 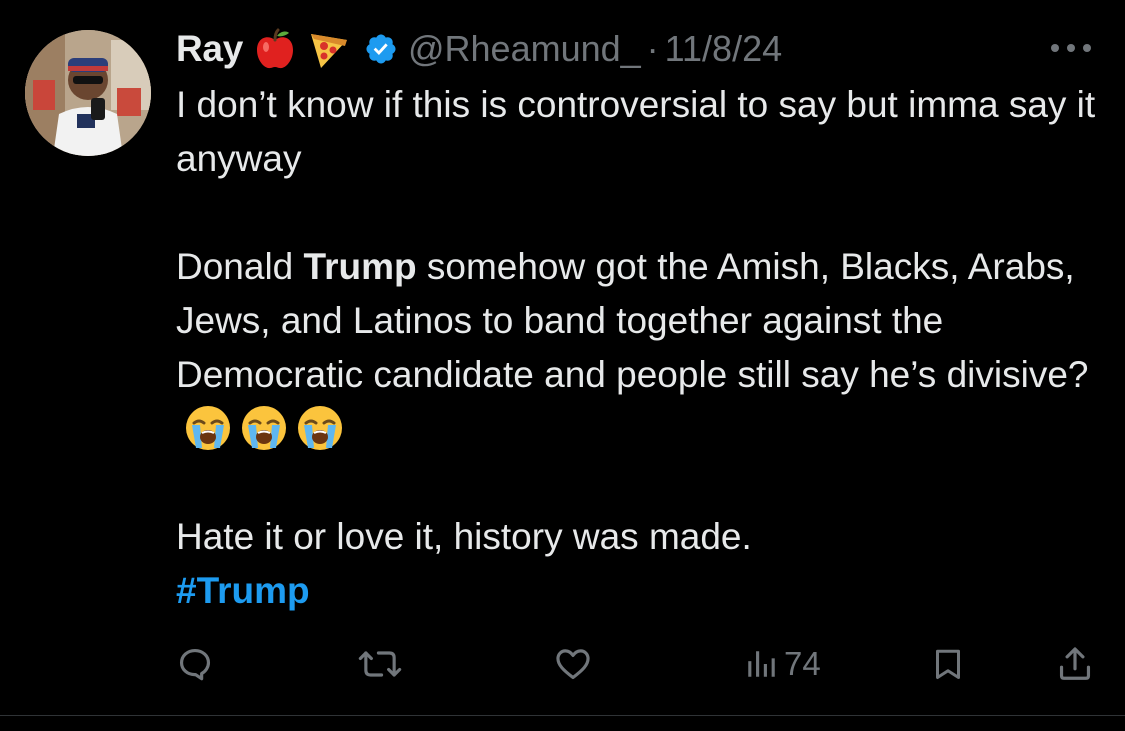 I want to click on more-options-icon, so click(x=1071, y=48).